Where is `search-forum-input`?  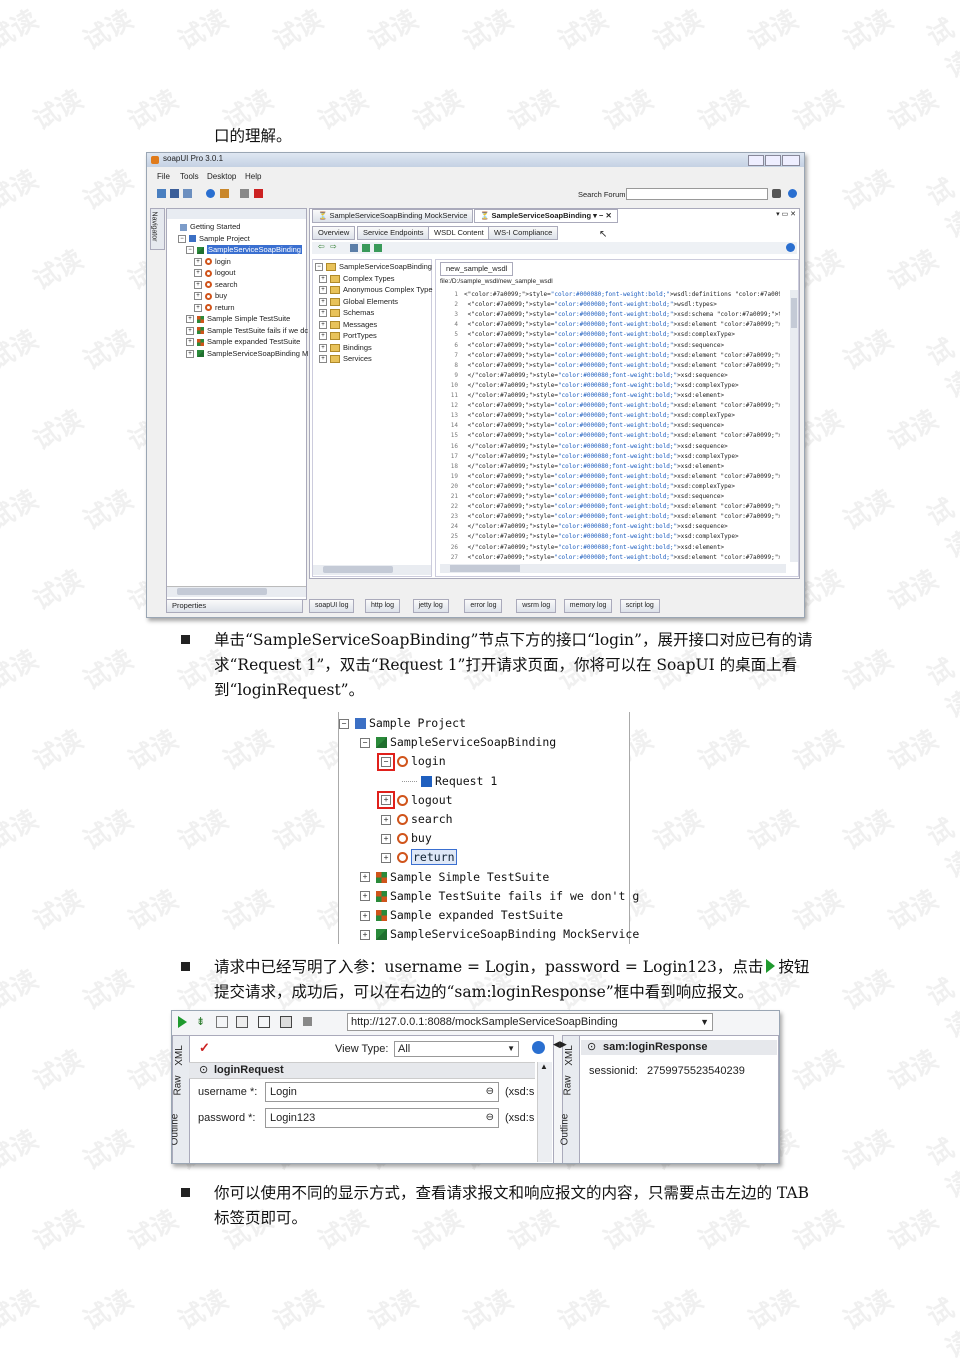
search-forum-input is located at coordinates (697, 194).